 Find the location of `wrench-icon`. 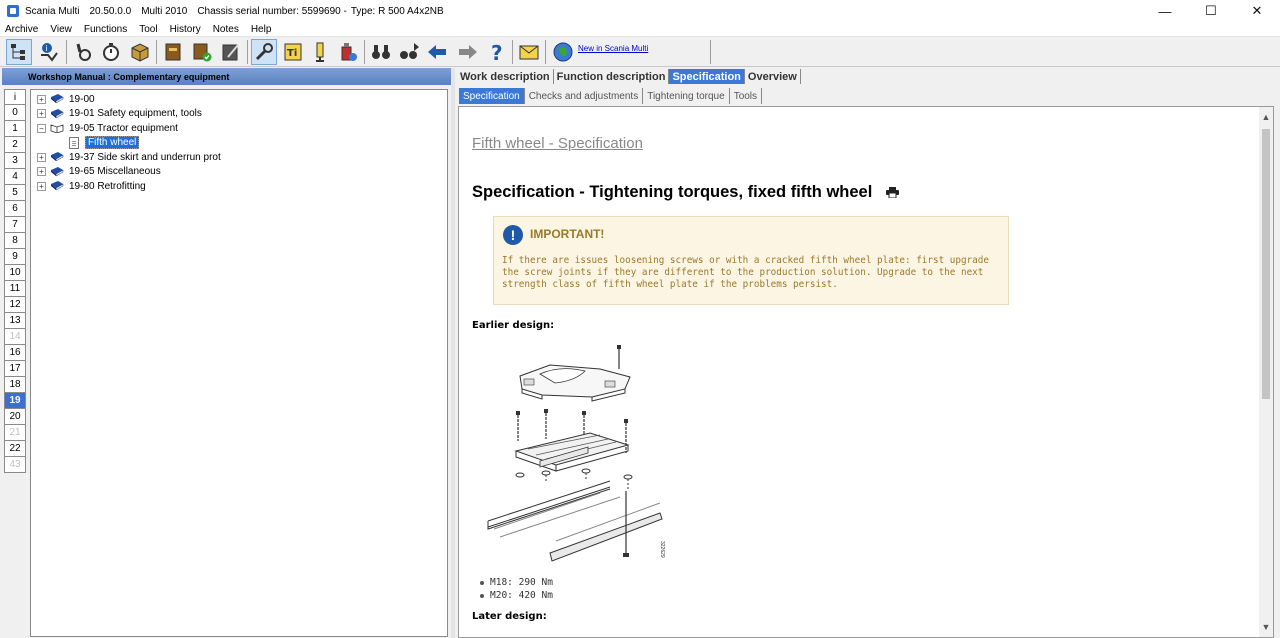

wrench-icon is located at coordinates (264, 52).